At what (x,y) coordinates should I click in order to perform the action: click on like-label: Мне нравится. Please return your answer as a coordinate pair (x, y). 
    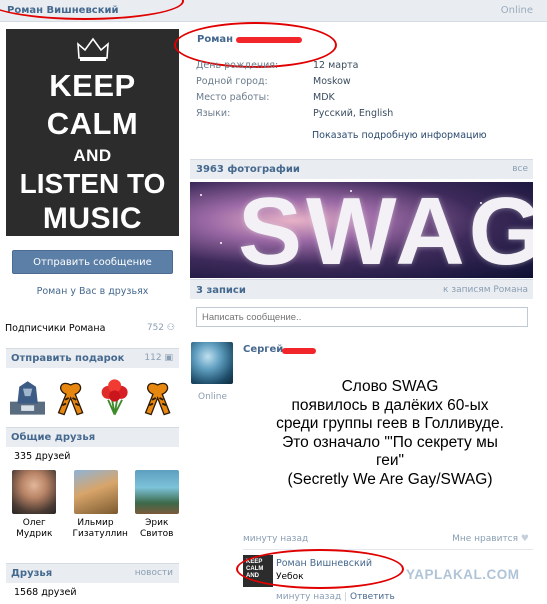
    Looking at the image, I should click on (485, 539).